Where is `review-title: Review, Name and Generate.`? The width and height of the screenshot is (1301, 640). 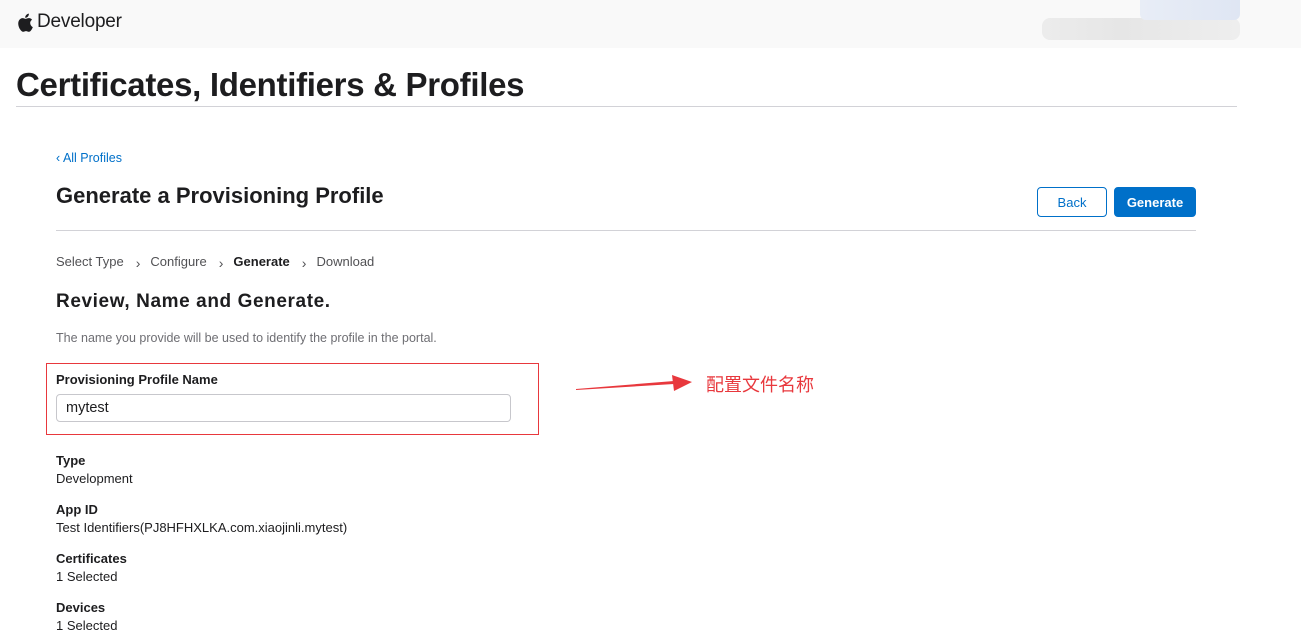
review-title: Review, Name and Generate. is located at coordinates (193, 301).